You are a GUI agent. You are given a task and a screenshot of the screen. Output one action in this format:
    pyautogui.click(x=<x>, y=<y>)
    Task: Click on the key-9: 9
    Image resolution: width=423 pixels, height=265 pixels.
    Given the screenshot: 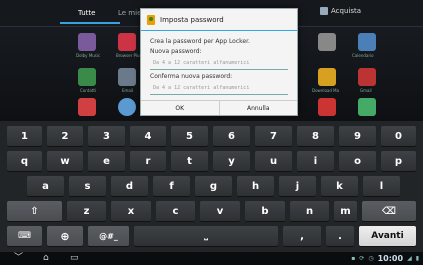 What is the action you would take?
    pyautogui.click(x=357, y=136)
    